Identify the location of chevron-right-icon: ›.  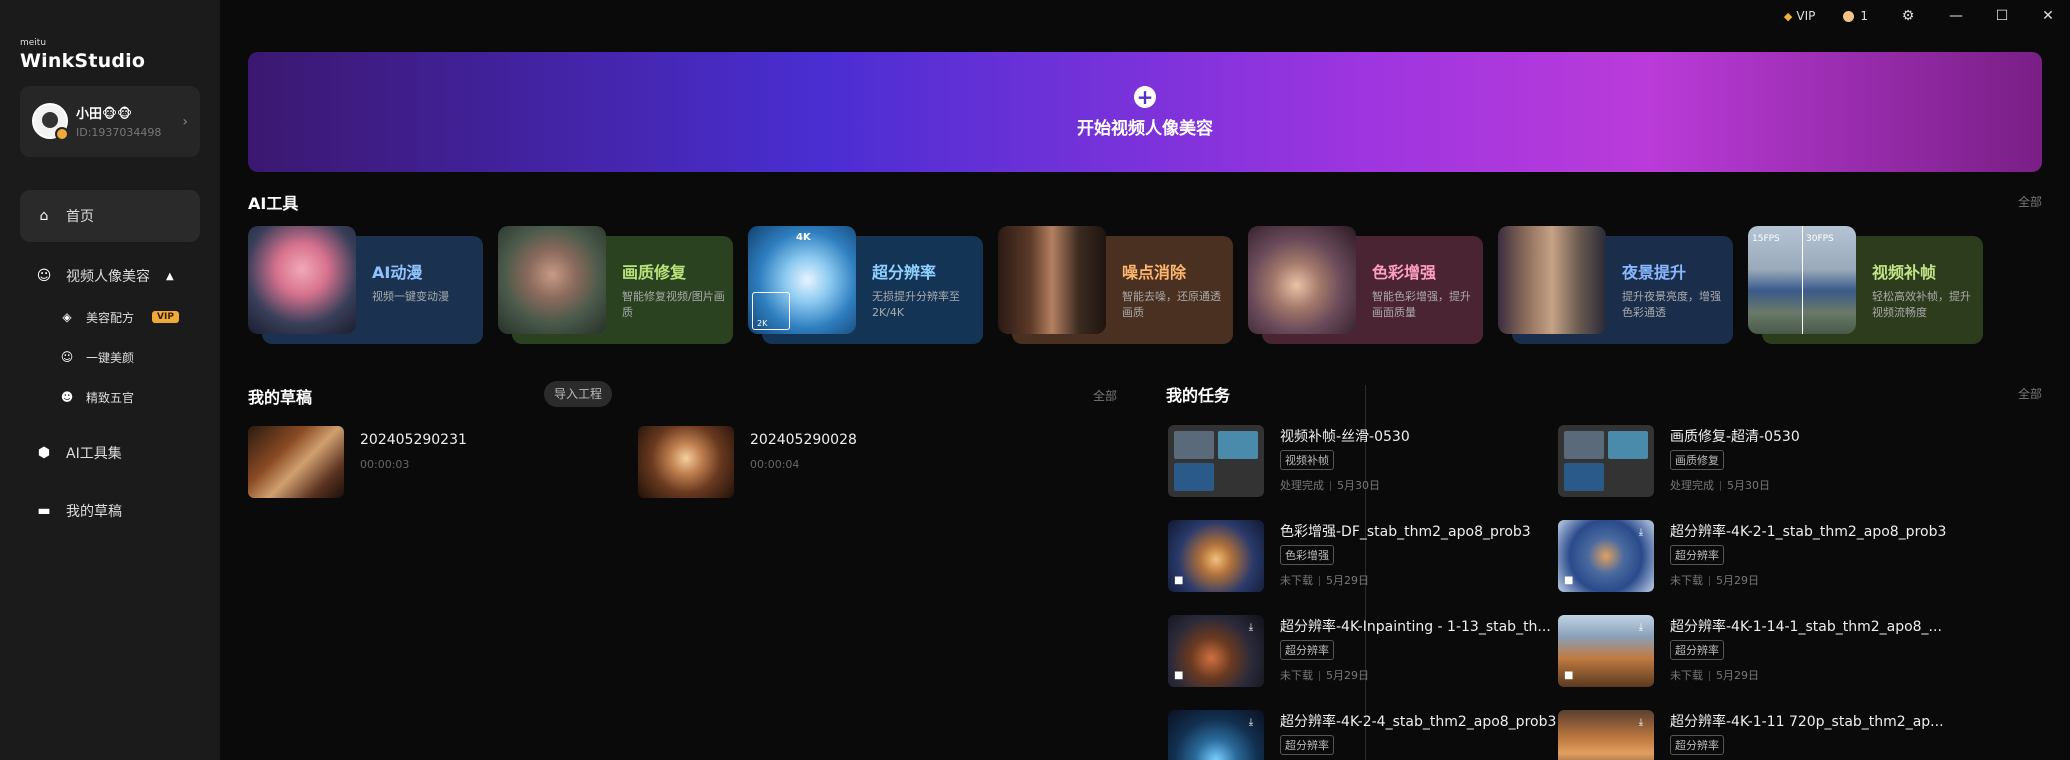
(185, 122).